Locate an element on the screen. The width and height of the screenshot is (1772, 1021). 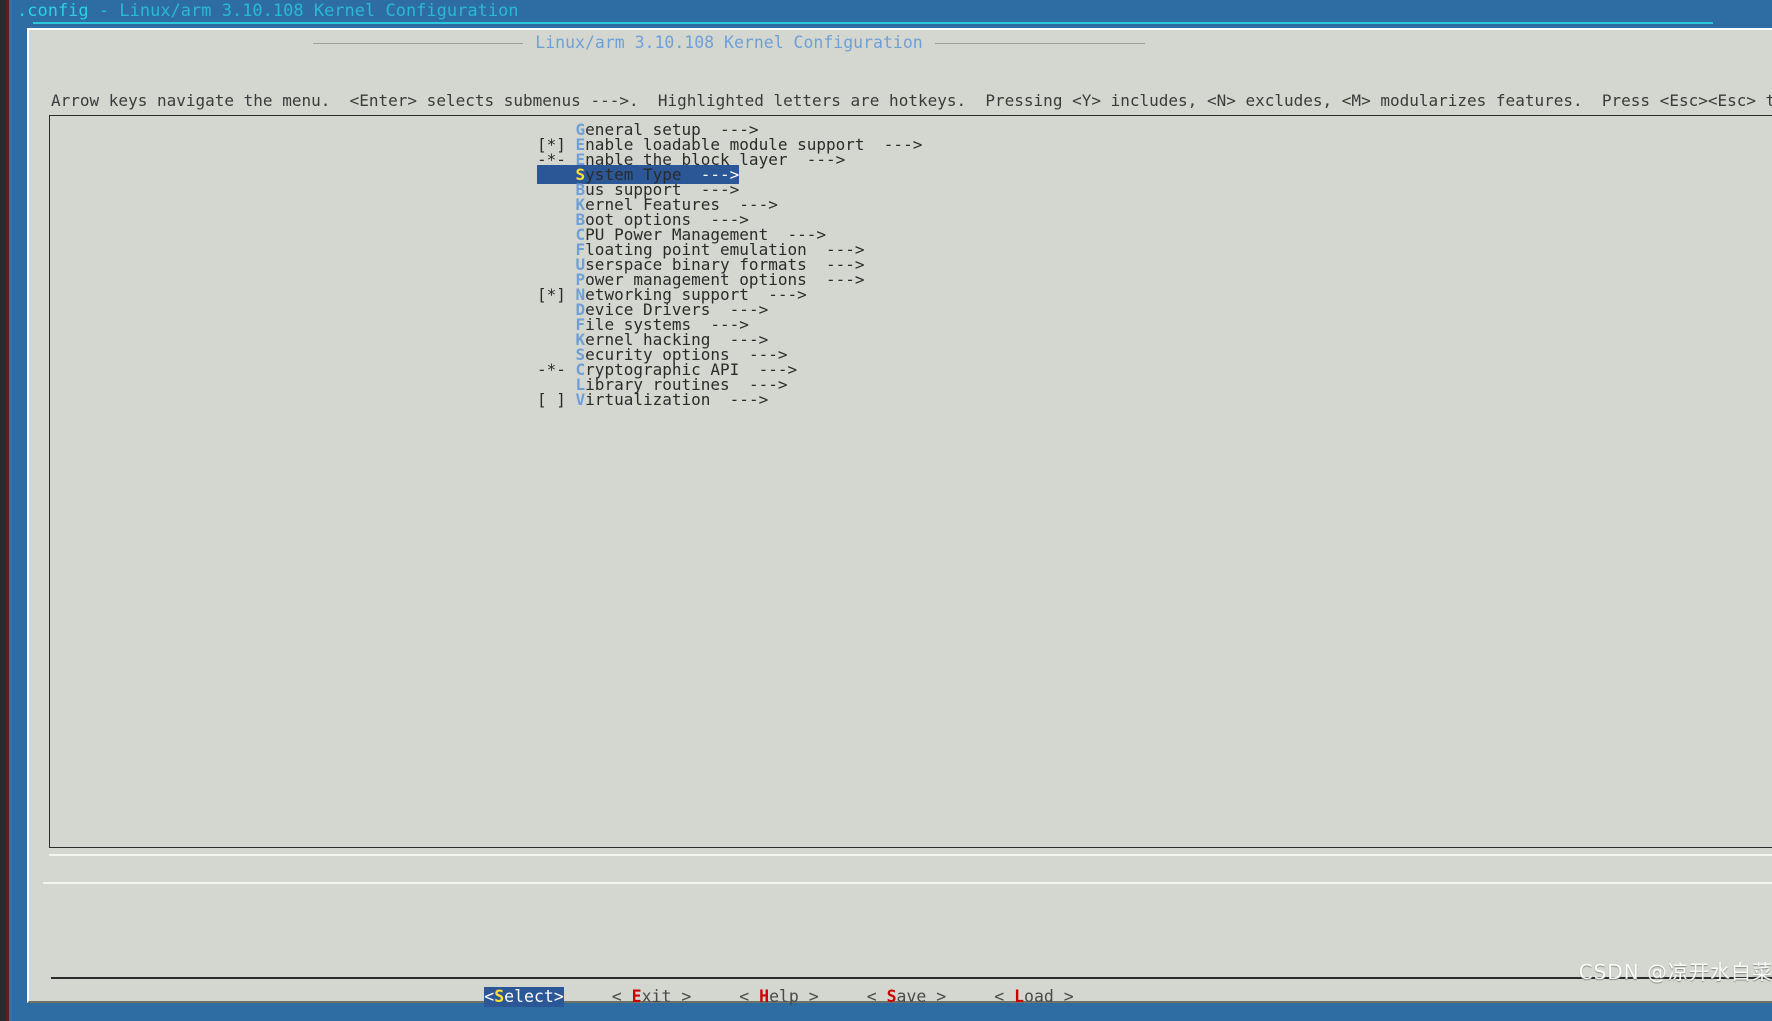
button-hotkey: L is located at coordinates (1019, 996).